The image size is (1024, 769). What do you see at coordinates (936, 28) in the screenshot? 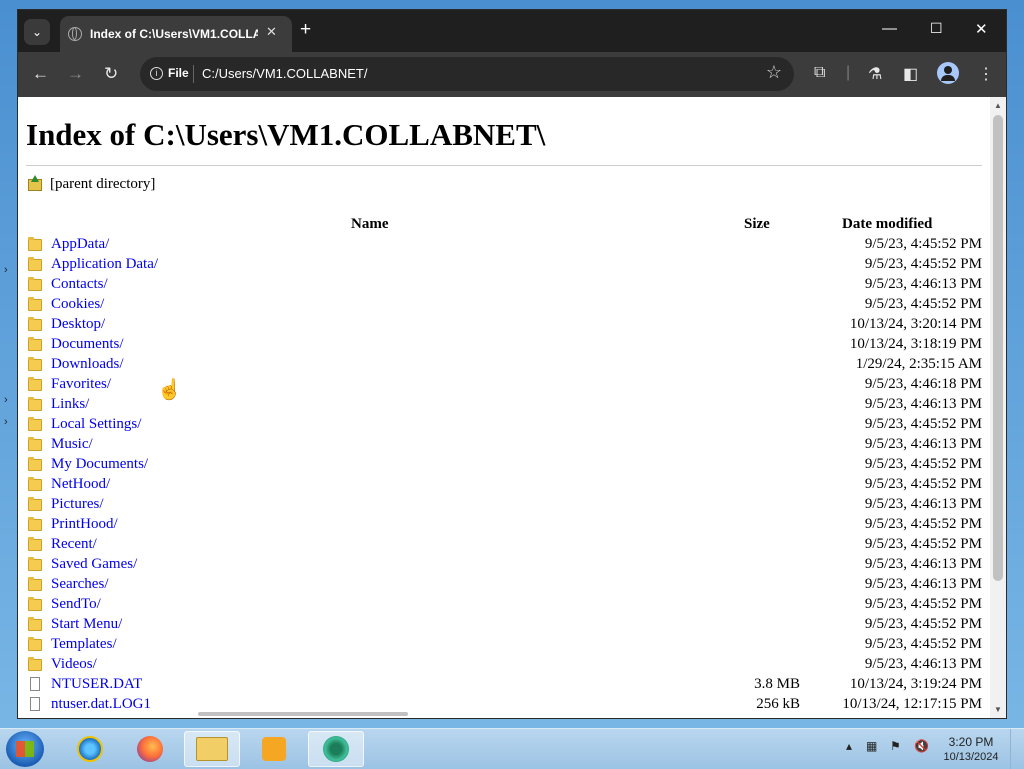
I see `maximize-button: ☐` at bounding box center [936, 28].